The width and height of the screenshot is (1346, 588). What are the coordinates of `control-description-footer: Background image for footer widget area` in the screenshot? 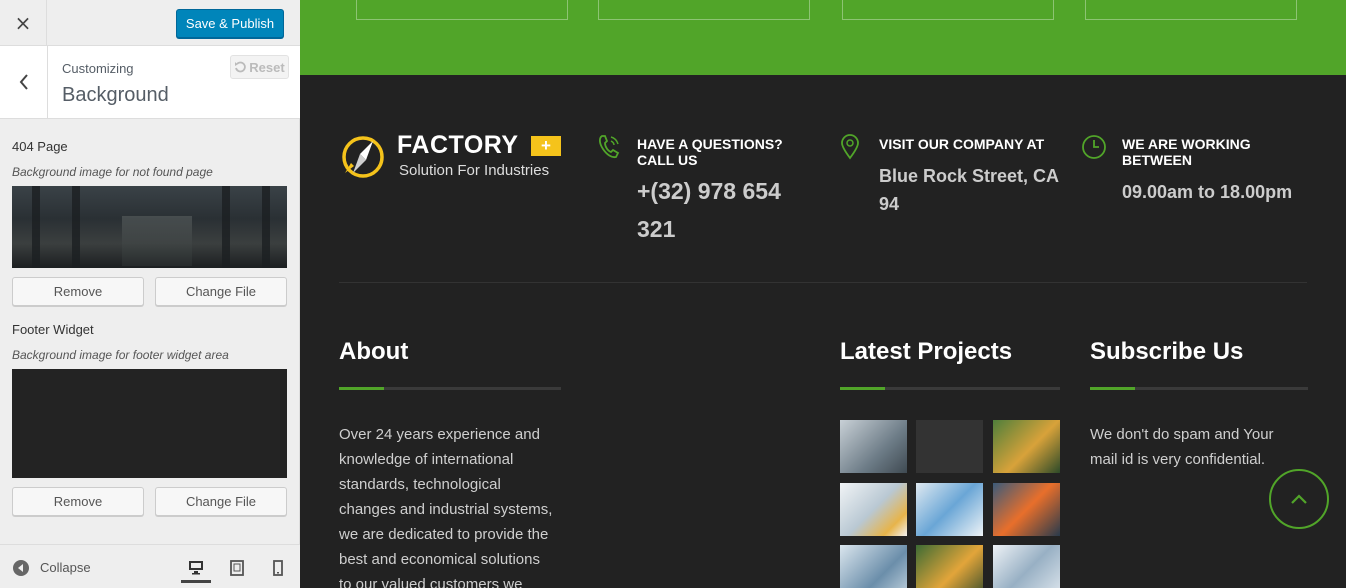 It's located at (120, 355).